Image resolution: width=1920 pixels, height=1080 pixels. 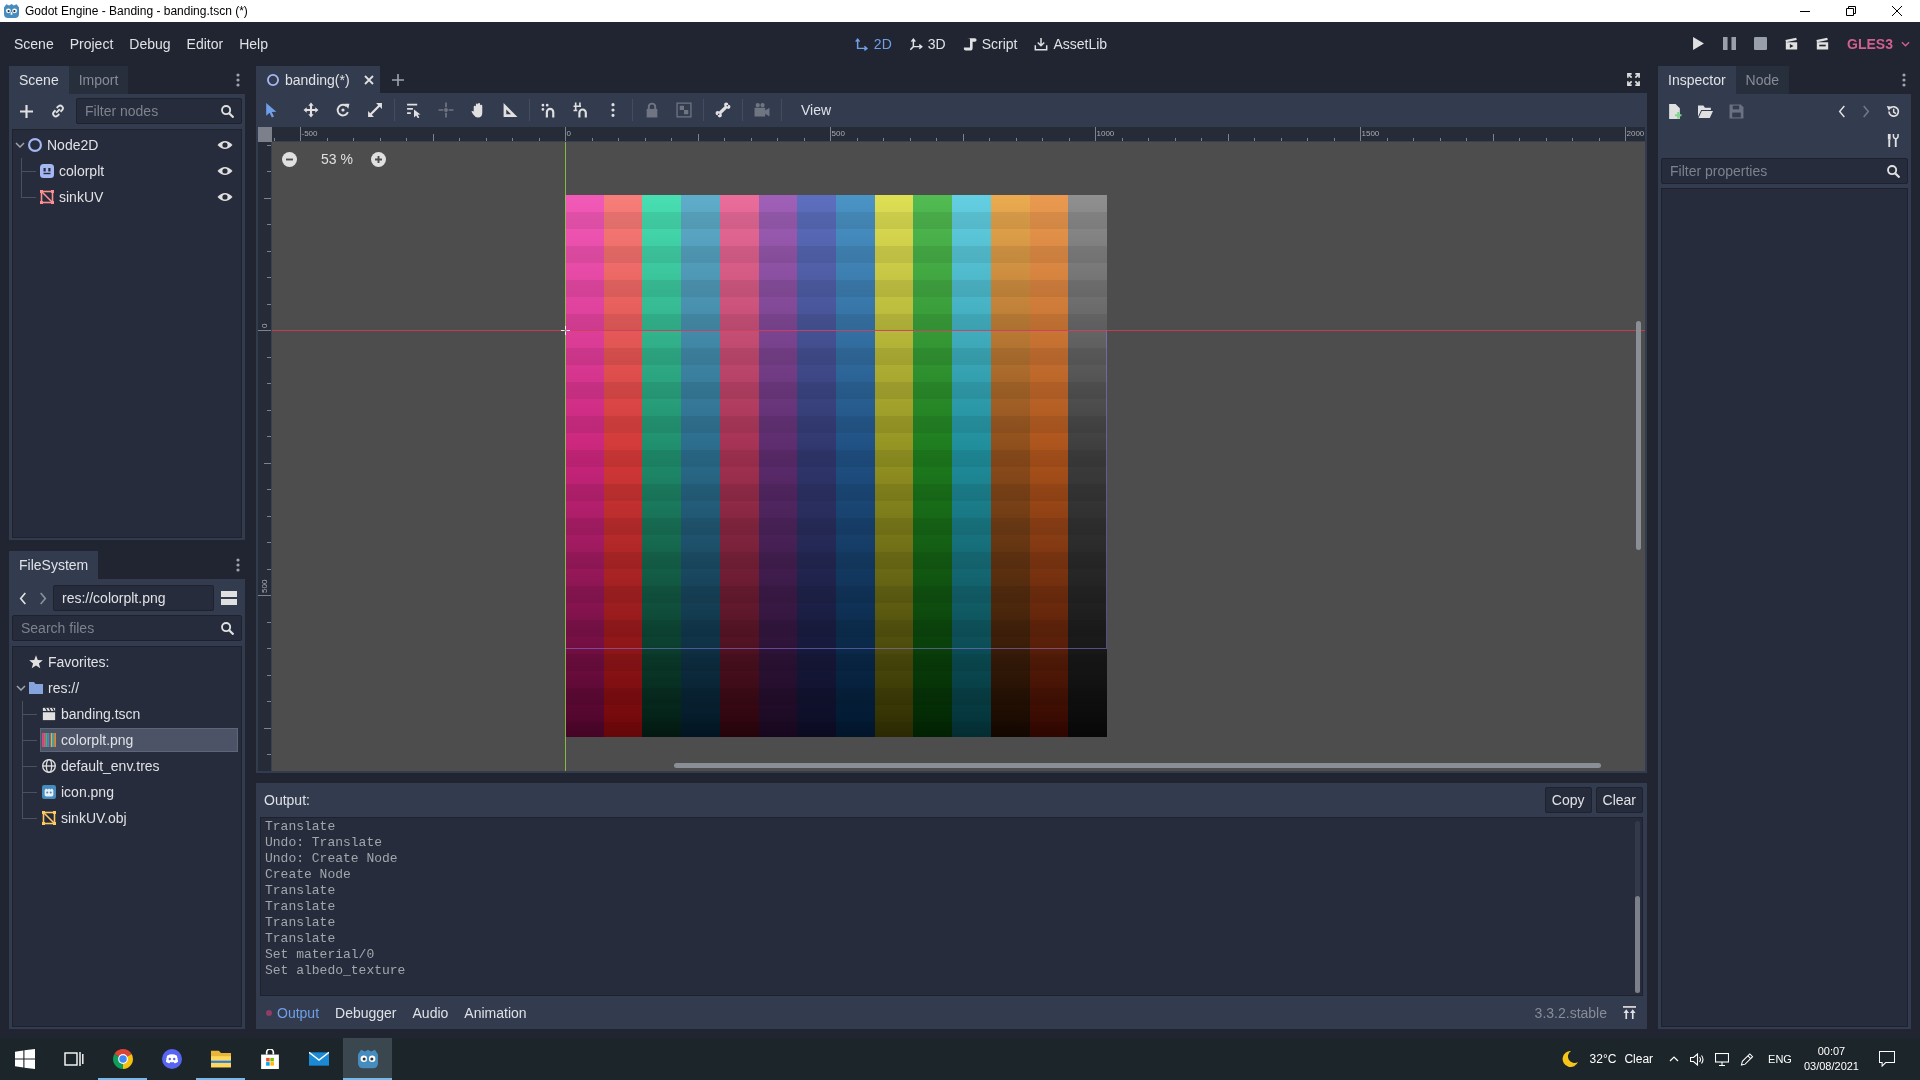 I want to click on clapperboard-icon, so click(x=1823, y=43).